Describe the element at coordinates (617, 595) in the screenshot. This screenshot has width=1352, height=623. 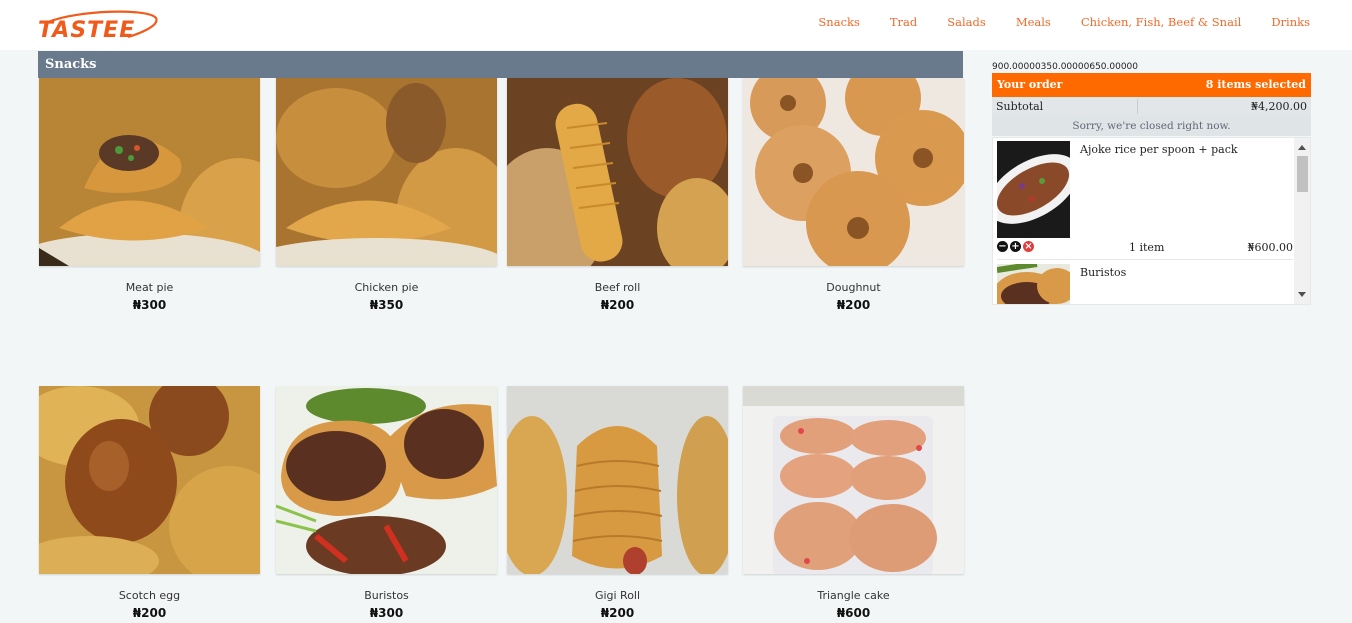
I see `product-name: Gigi Roll` at that location.